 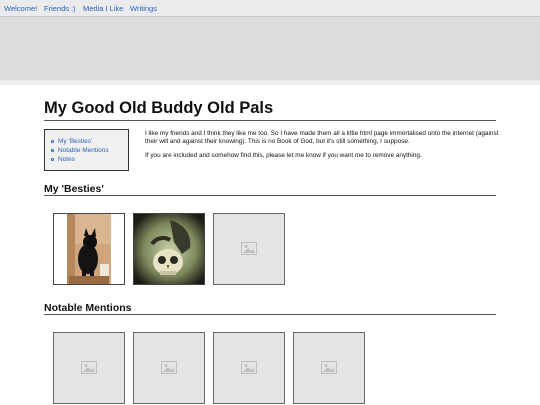 What do you see at coordinates (80, 159) in the screenshot?
I see `toc-link-notes: Notes` at bounding box center [80, 159].